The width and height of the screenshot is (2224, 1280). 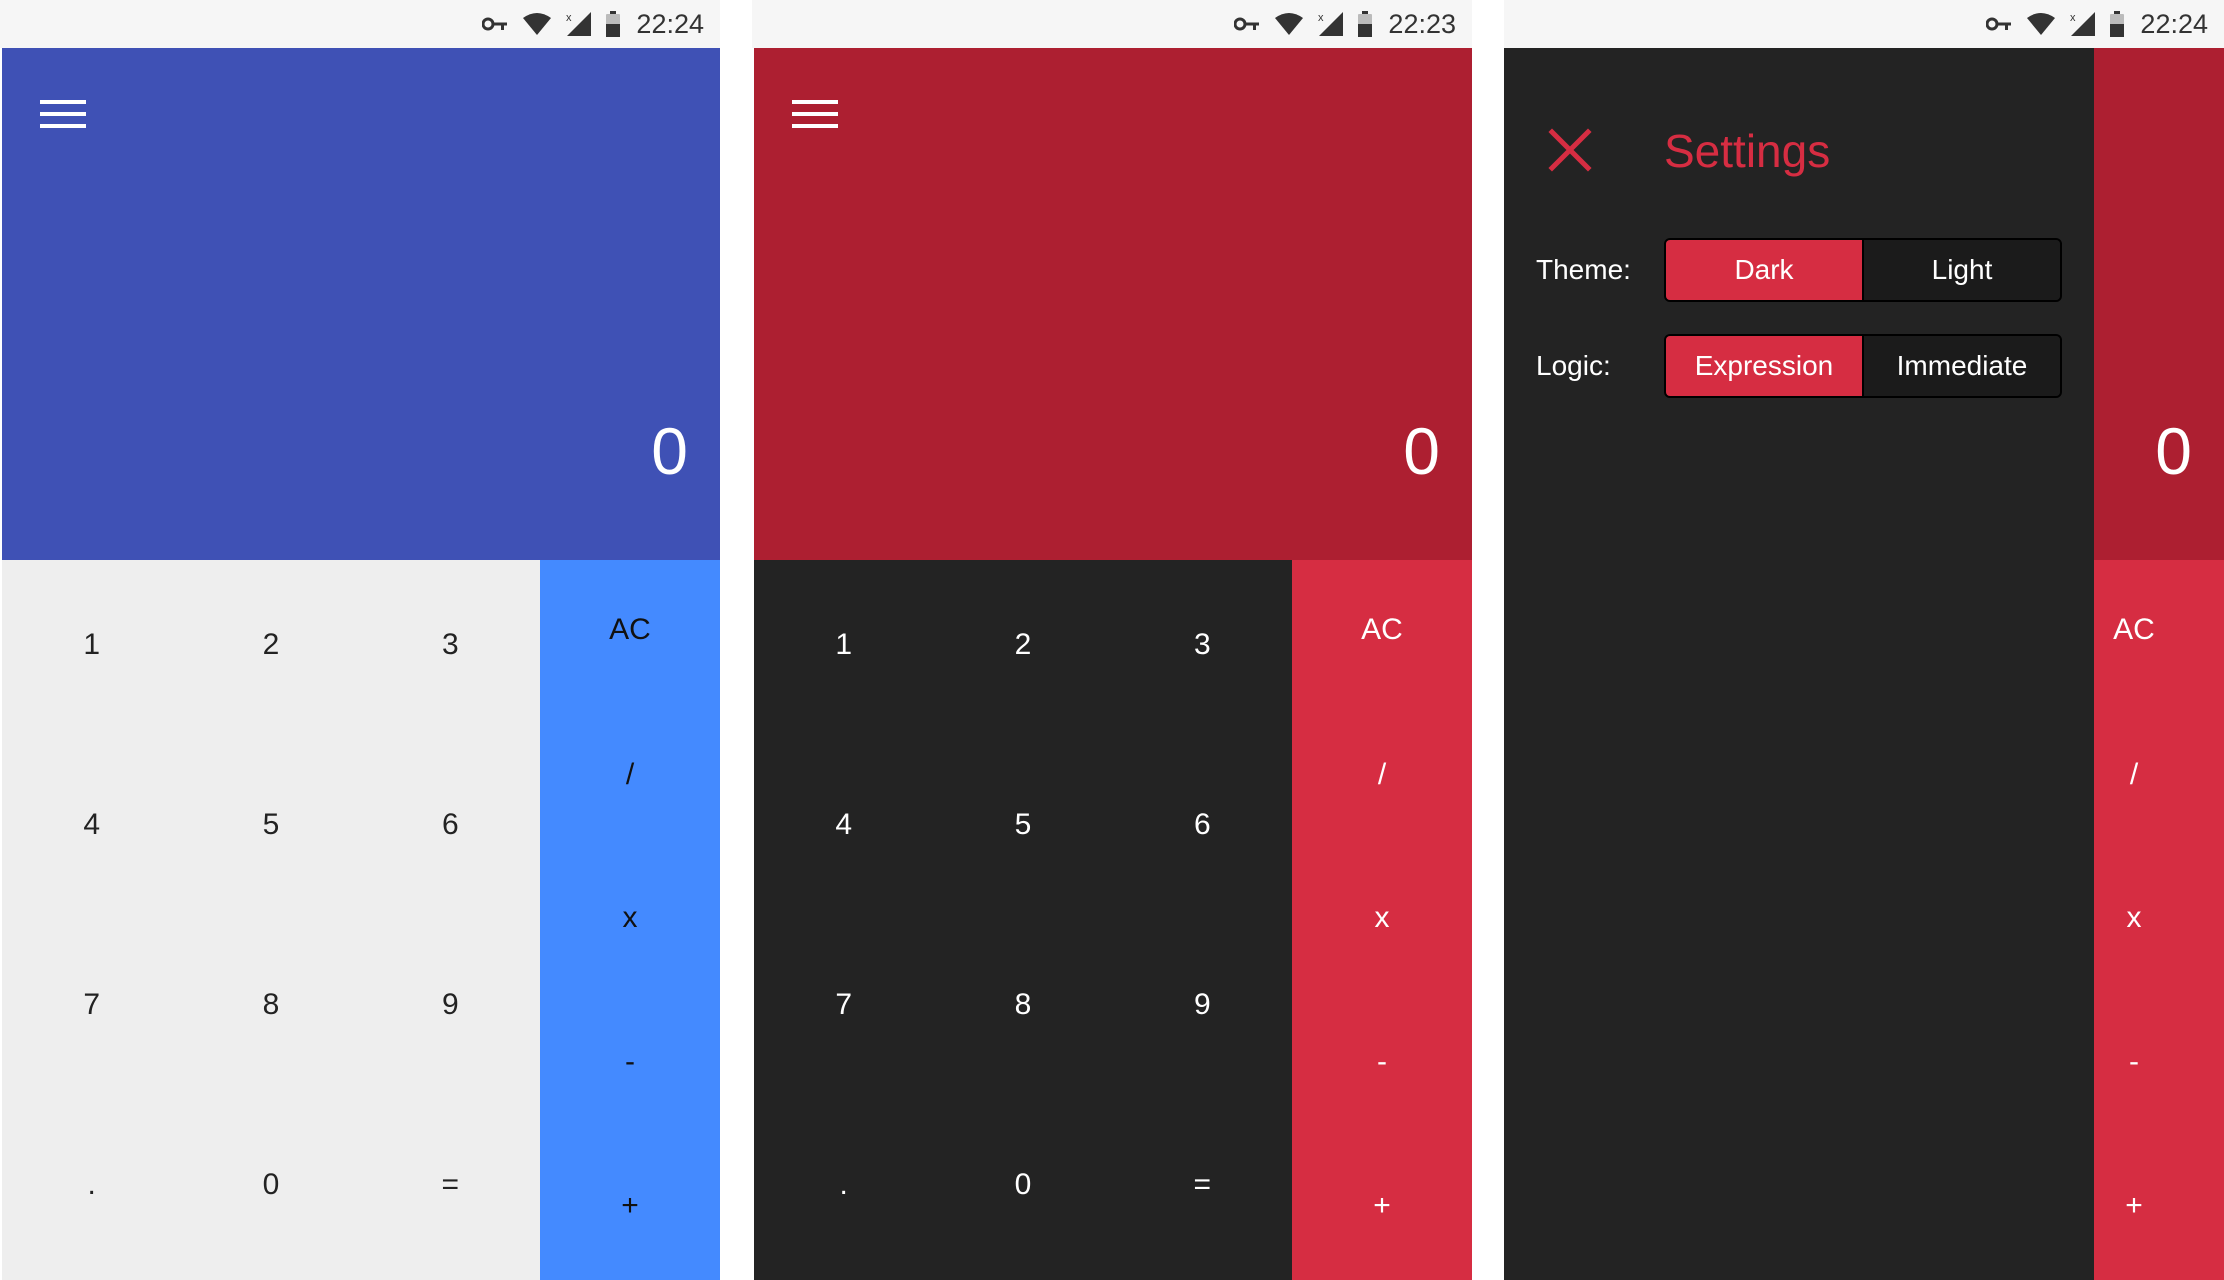 What do you see at coordinates (1583, 269) in the screenshot?
I see `theme-label: Theme:` at bounding box center [1583, 269].